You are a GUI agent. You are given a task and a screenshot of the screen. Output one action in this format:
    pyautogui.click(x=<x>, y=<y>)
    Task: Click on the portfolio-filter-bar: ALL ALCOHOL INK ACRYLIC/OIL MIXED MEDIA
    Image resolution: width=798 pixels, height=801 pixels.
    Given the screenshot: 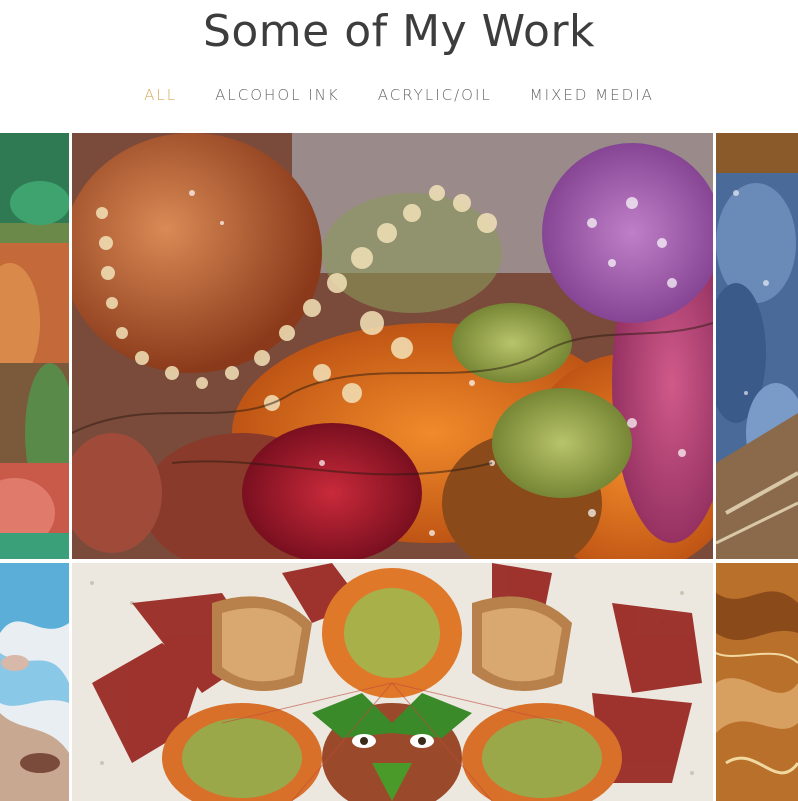 What is the action you would take?
    pyautogui.click(x=399, y=95)
    